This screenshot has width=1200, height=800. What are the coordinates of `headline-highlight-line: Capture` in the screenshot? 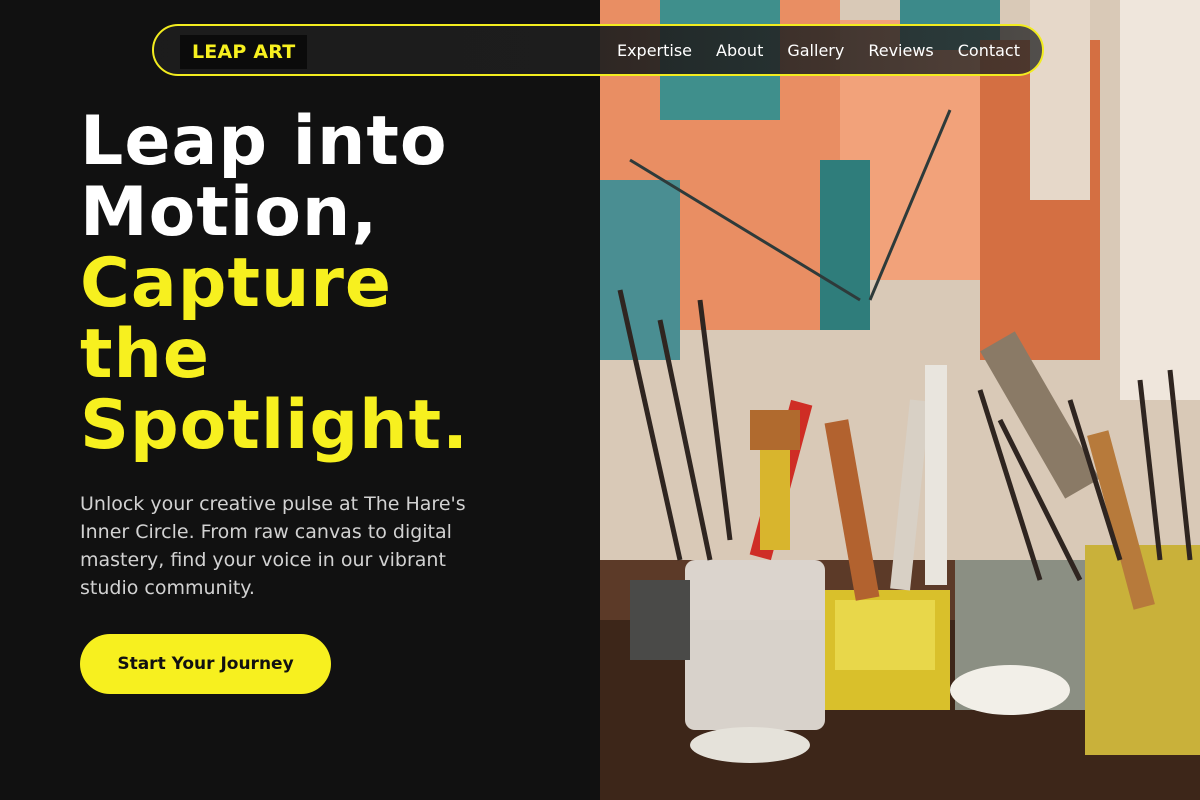 It's located at (236, 283).